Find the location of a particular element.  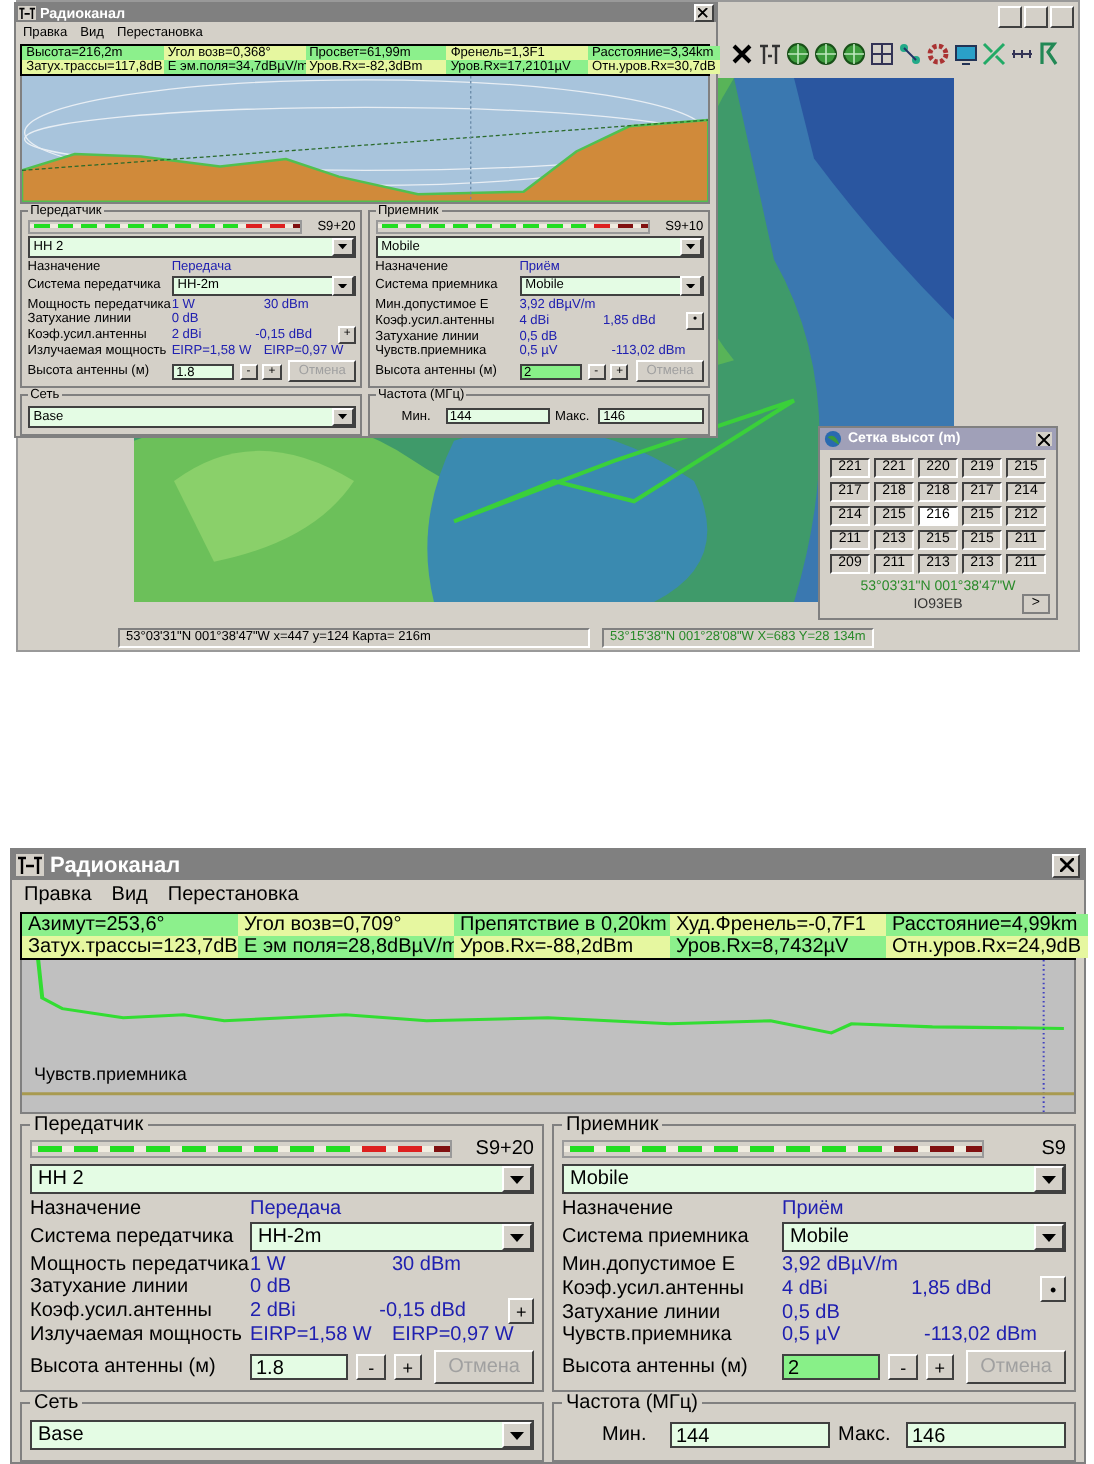

menu-item: Правка is located at coordinates (58, 894).